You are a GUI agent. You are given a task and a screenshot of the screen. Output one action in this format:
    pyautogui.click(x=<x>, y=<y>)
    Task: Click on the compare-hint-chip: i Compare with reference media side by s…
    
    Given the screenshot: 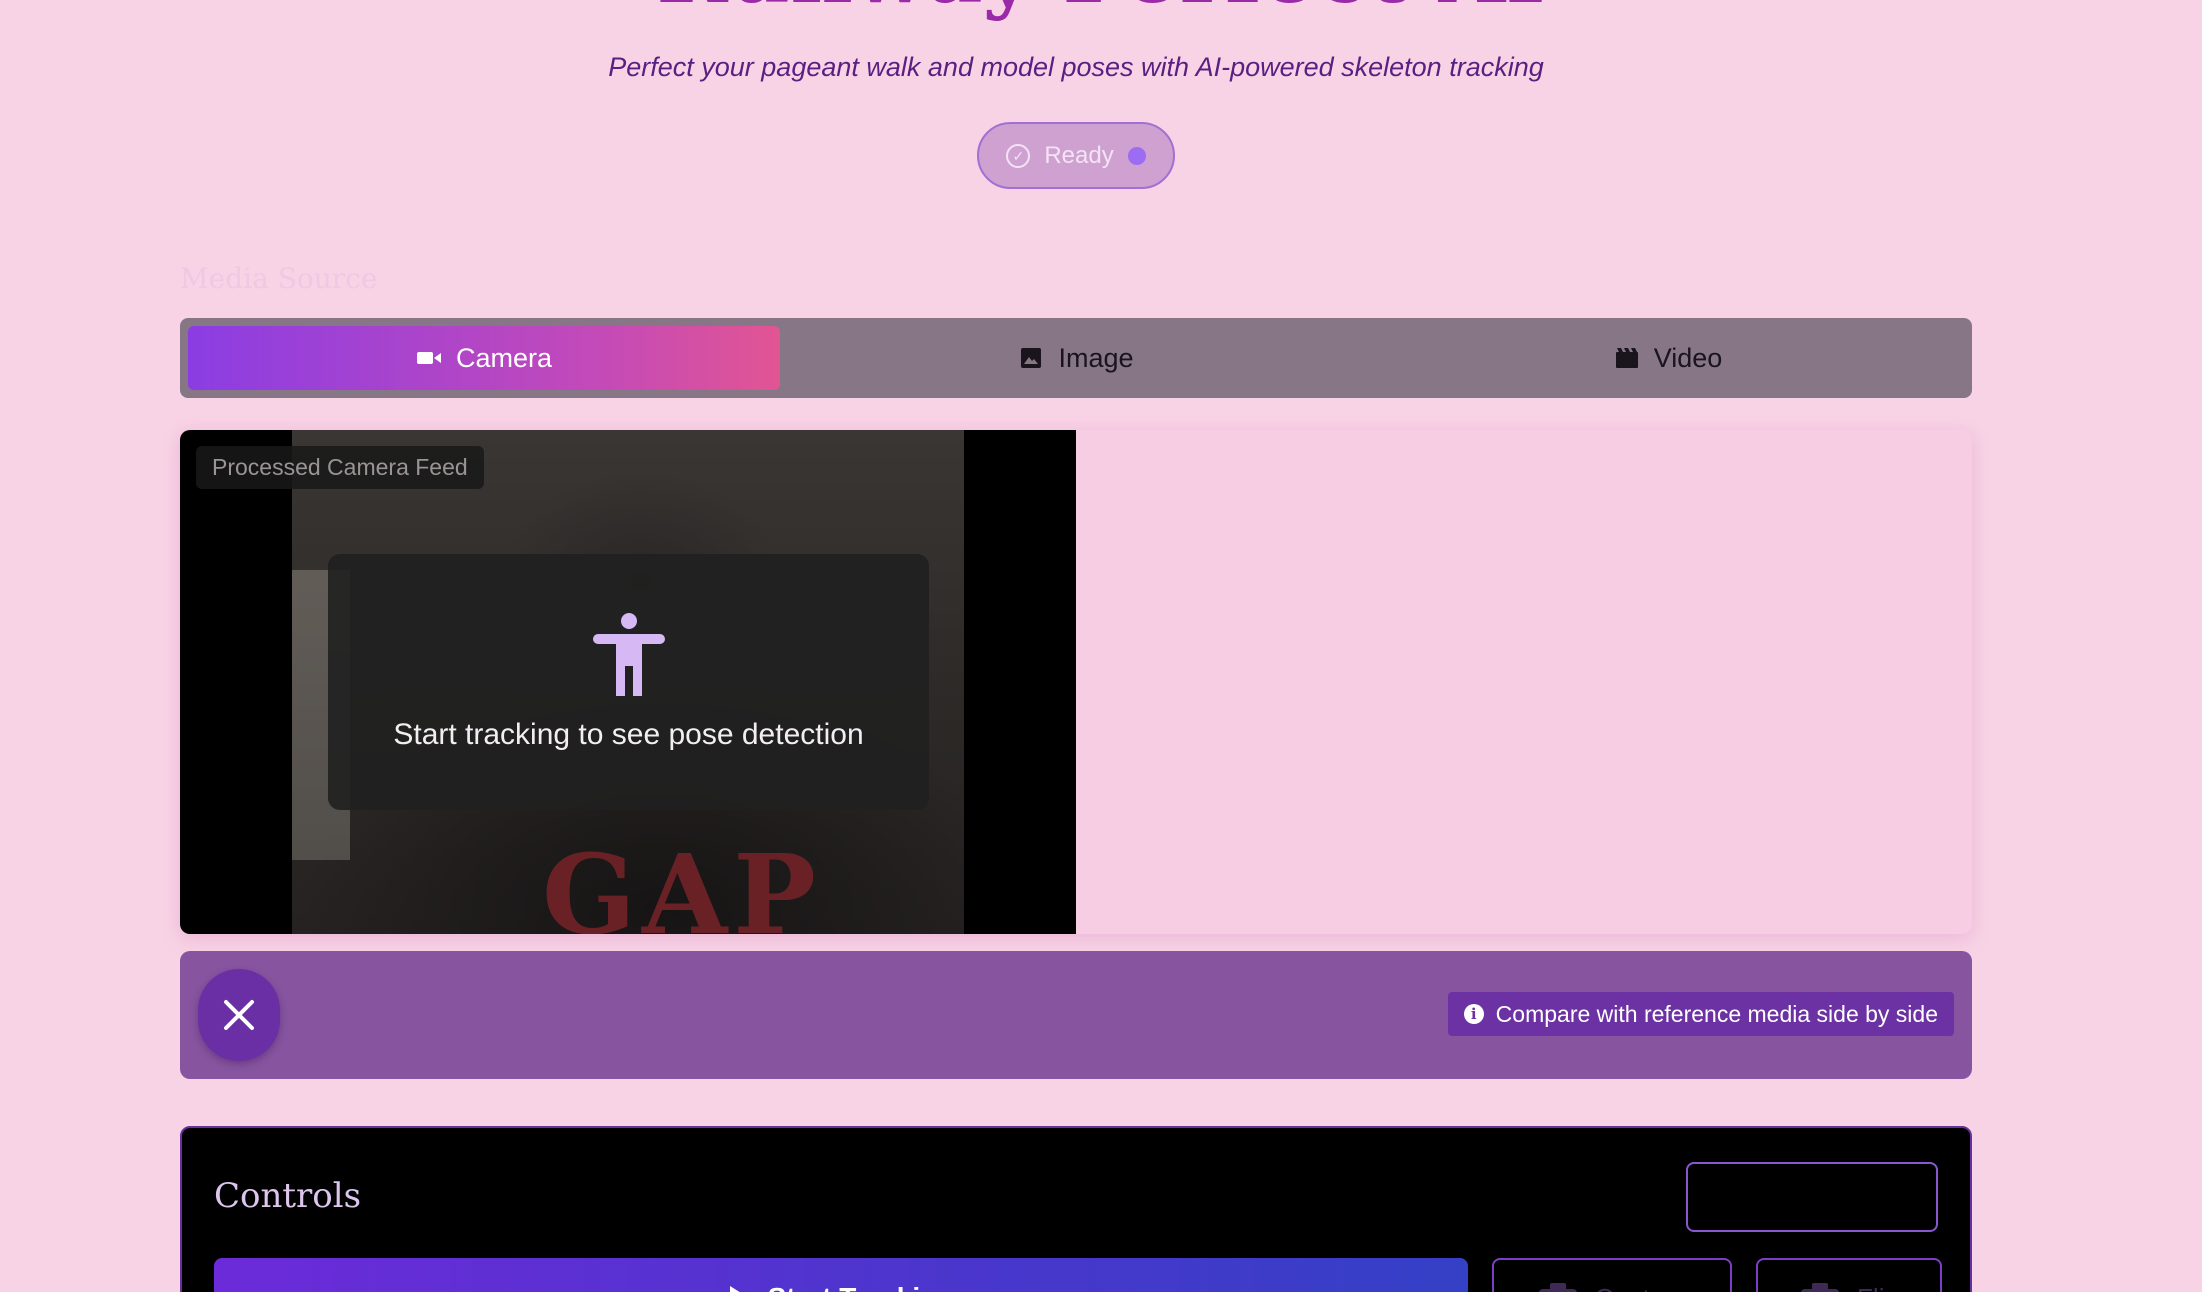 What is the action you would take?
    pyautogui.click(x=1700, y=1014)
    